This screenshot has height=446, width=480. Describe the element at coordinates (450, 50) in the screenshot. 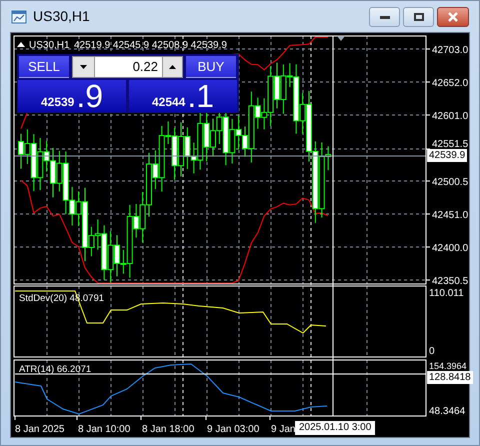

I see `price-axis-label: 42703.0` at that location.